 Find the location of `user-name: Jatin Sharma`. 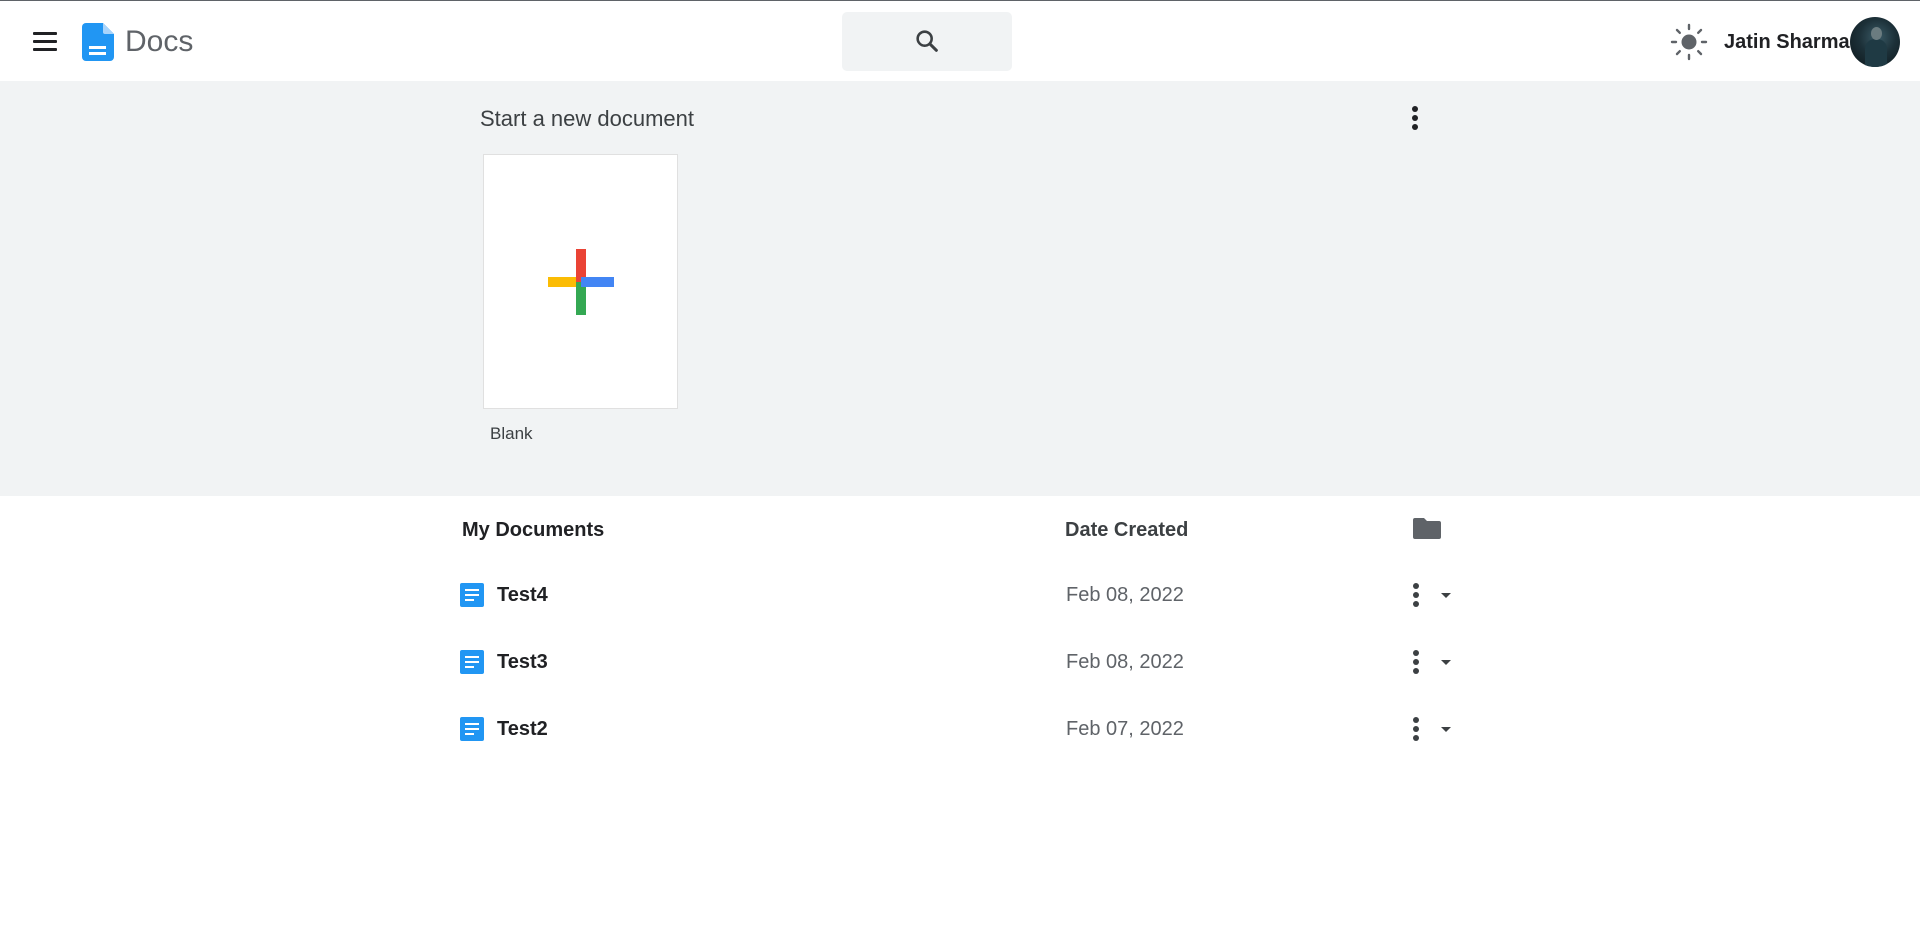

user-name: Jatin Sharma is located at coordinates (1787, 42).